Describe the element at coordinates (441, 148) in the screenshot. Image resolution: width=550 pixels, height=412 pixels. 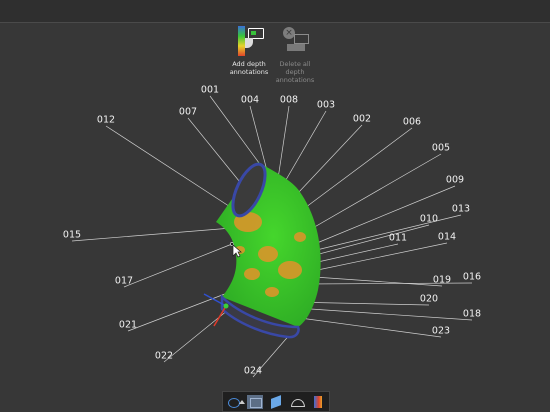
I see `depth-annotation-label: 005` at that location.